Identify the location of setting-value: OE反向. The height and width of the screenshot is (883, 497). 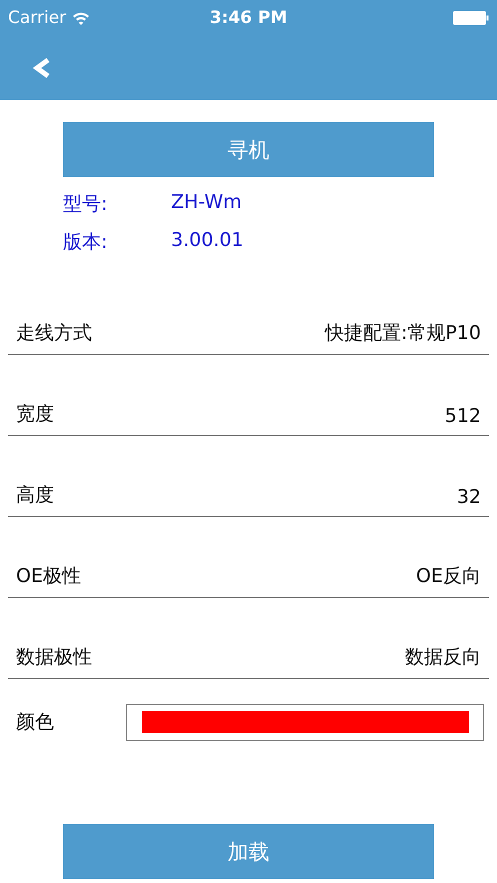
(448, 576).